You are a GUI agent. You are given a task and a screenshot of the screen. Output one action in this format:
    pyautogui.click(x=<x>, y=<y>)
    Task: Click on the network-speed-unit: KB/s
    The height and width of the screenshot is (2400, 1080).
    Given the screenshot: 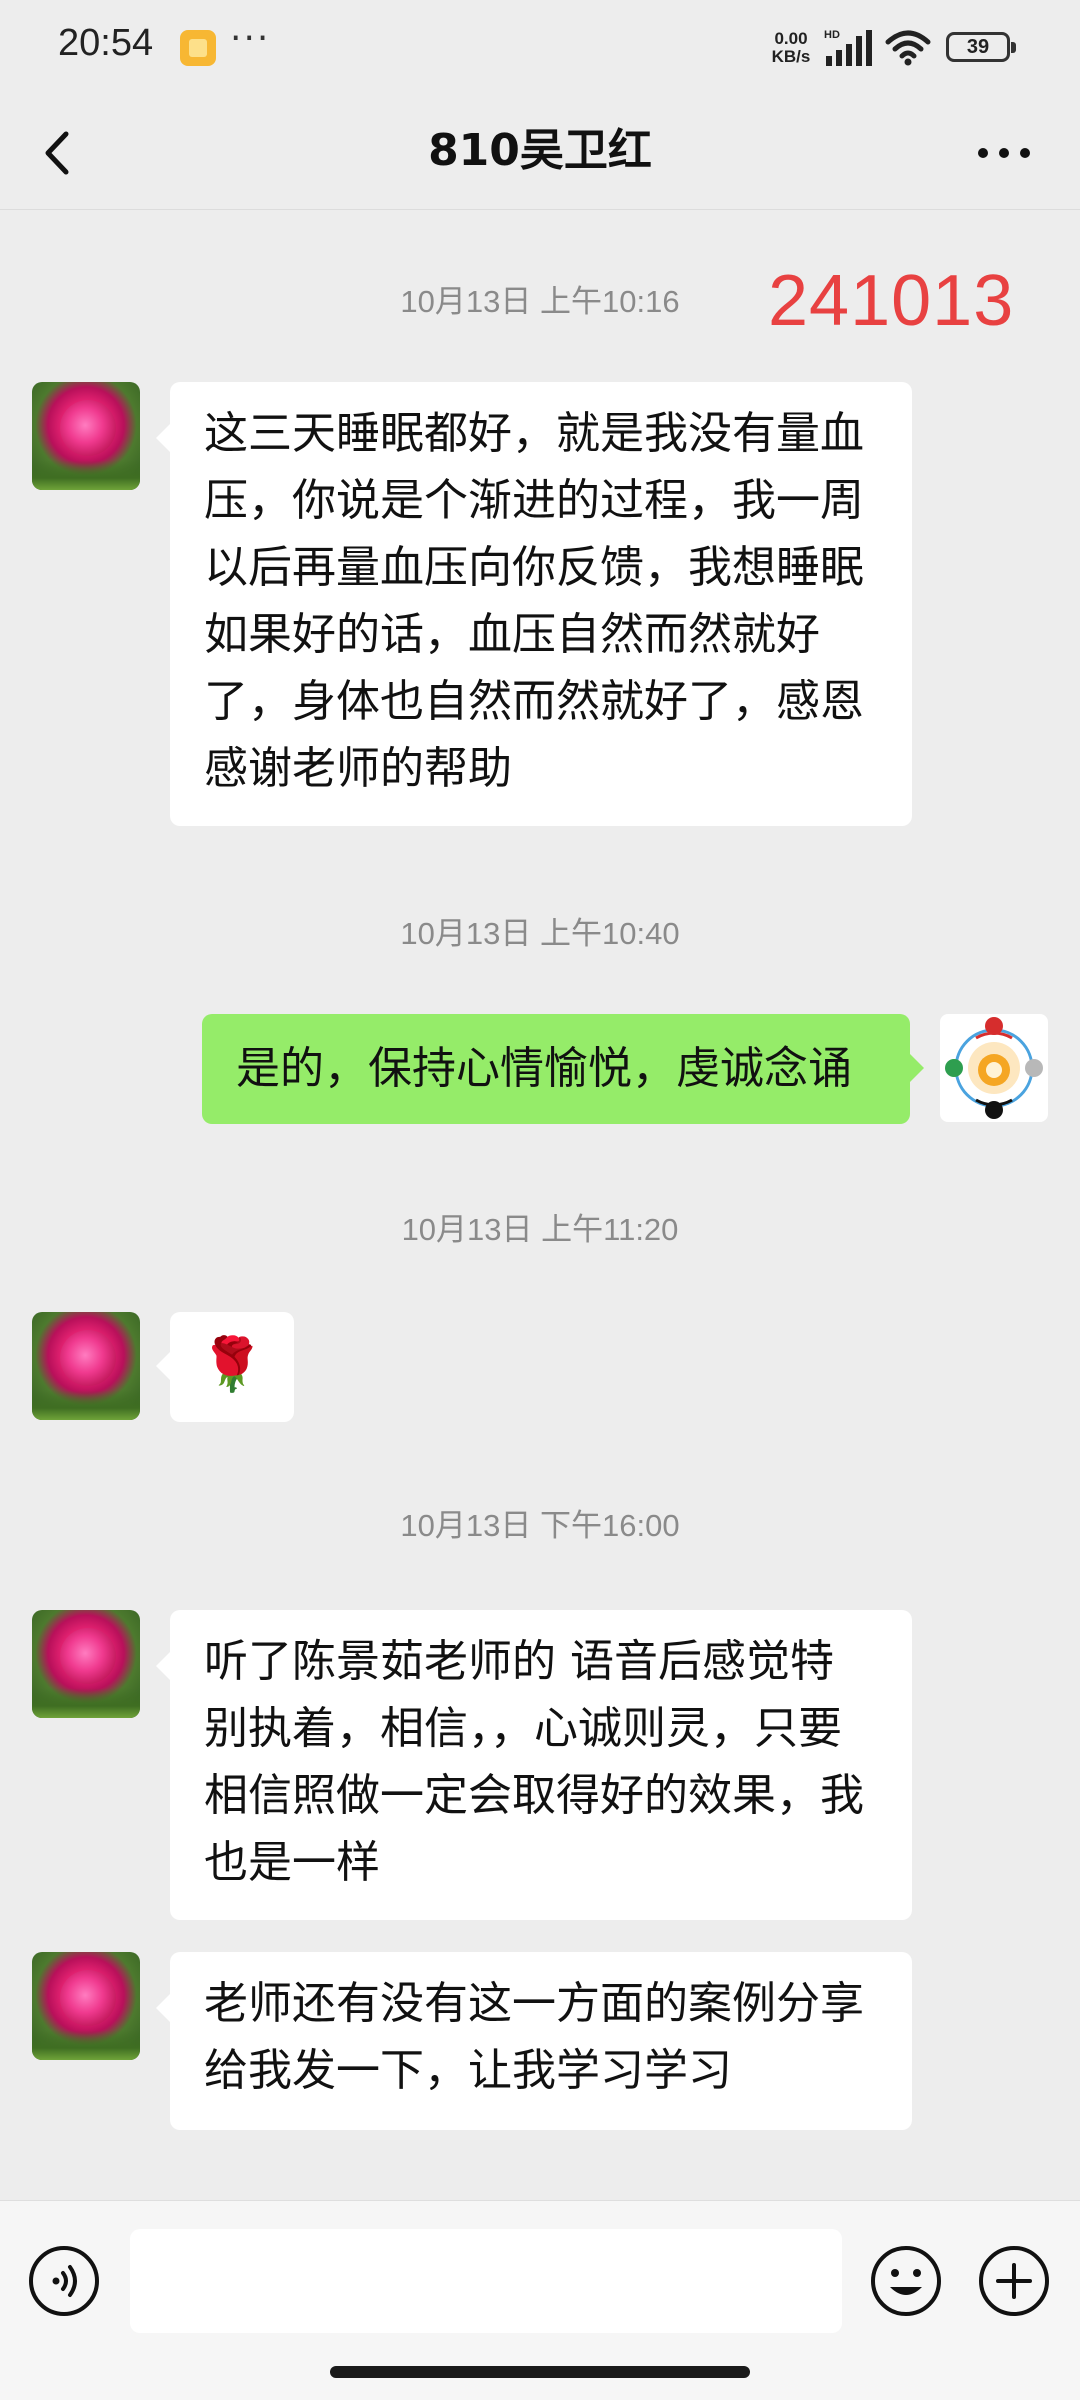 What is the action you would take?
    pyautogui.click(x=791, y=56)
    